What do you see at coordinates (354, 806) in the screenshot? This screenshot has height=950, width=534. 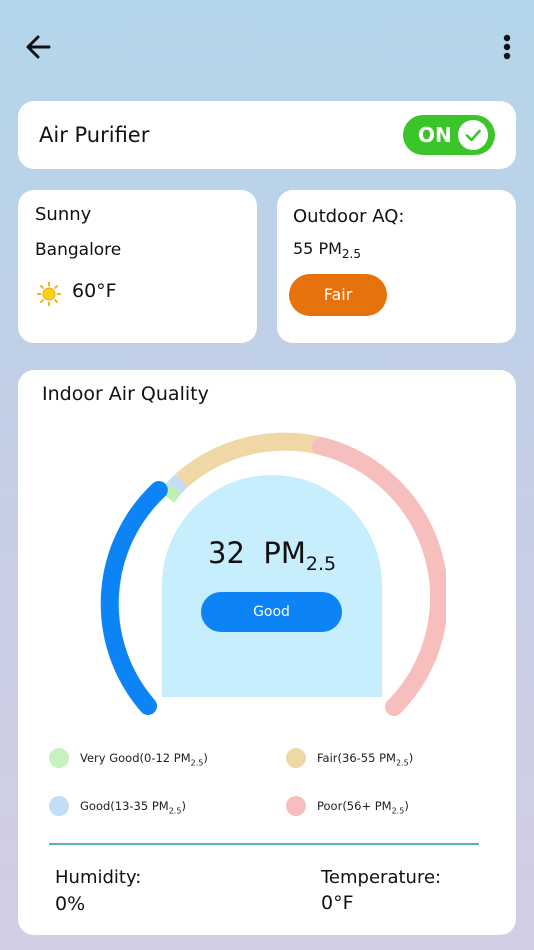 I see `legend-label: Poor(56+ PM` at bounding box center [354, 806].